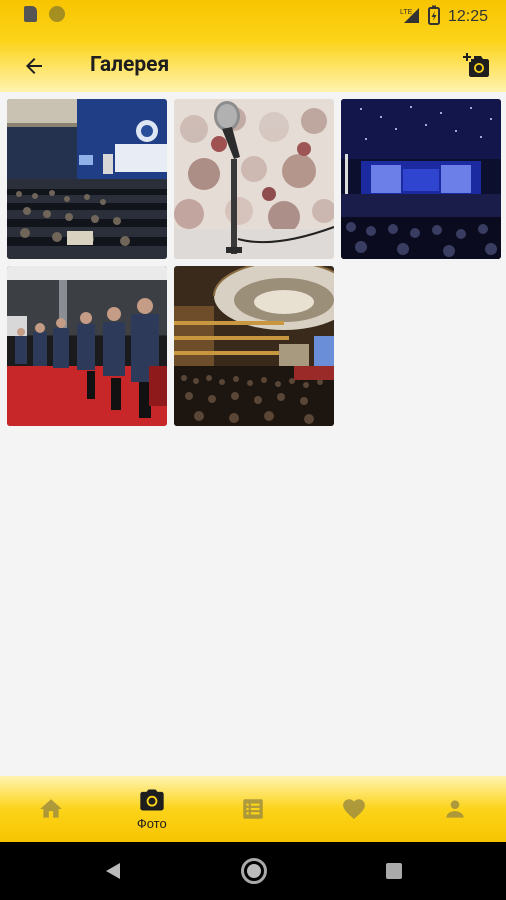 The height and width of the screenshot is (900, 506). I want to click on add-photo-icon, so click(476, 65).